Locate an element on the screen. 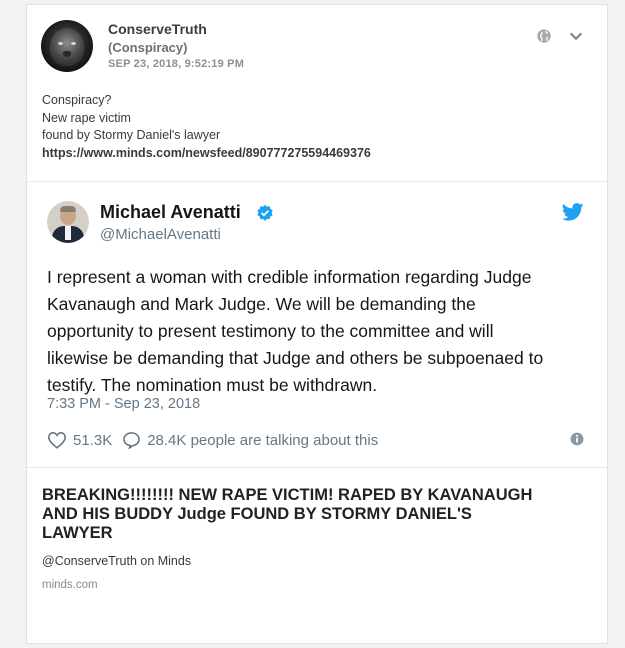 The image size is (625, 648). lion-avatar is located at coordinates (67, 46).